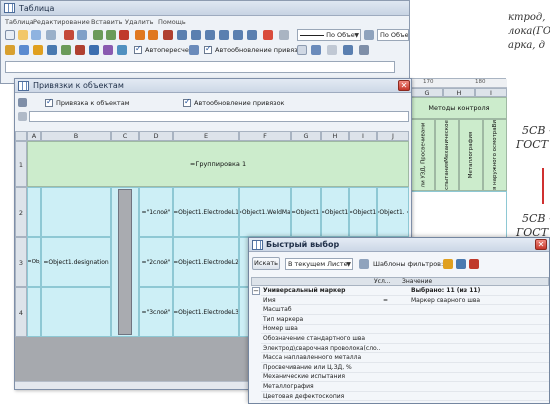 The height and width of the screenshot is (404, 550). What do you see at coordinates (140, 35) in the screenshot?
I see `undo-icon` at bounding box center [140, 35].